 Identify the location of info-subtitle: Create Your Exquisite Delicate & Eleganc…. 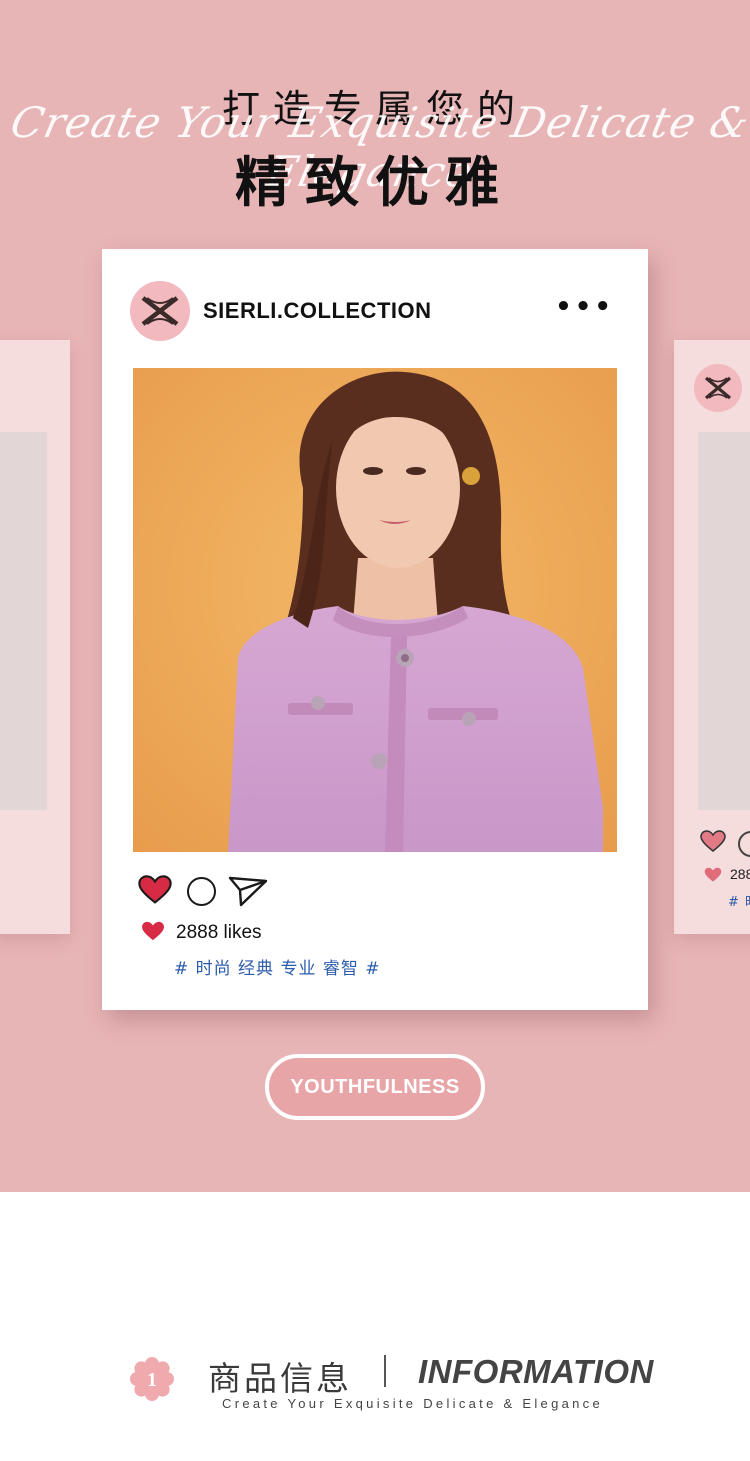
(413, 1403).